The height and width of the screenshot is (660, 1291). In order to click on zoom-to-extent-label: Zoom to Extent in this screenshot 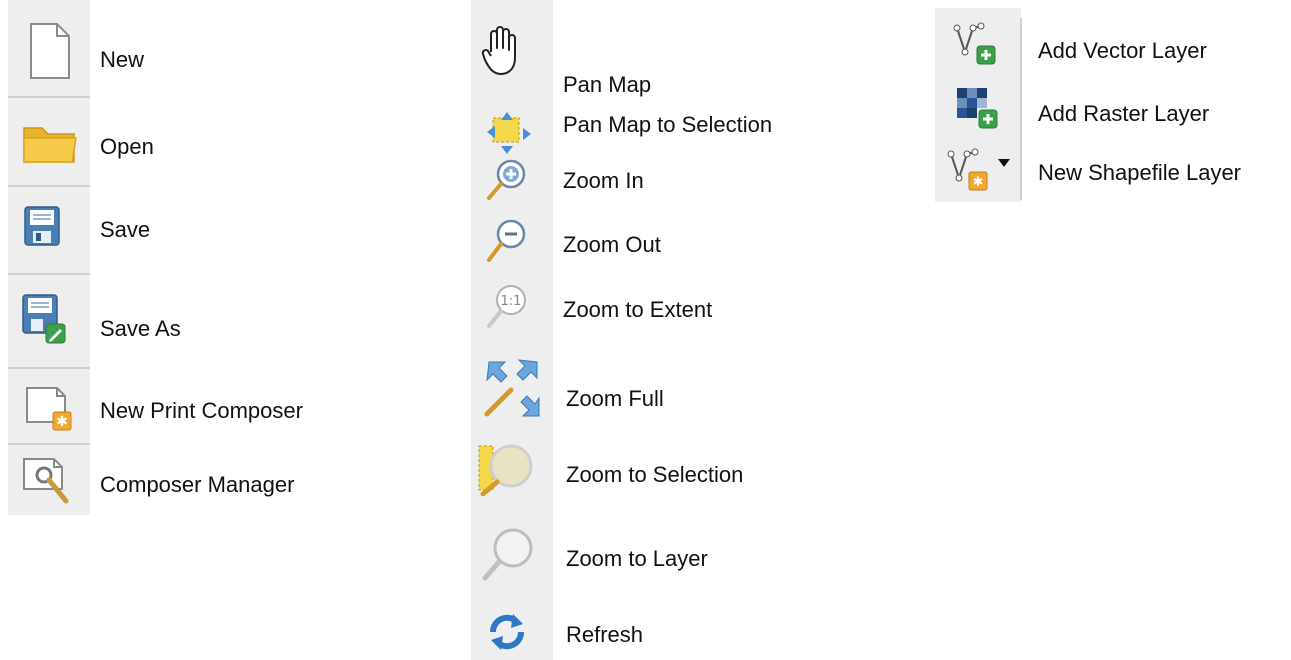, I will do `click(638, 309)`.